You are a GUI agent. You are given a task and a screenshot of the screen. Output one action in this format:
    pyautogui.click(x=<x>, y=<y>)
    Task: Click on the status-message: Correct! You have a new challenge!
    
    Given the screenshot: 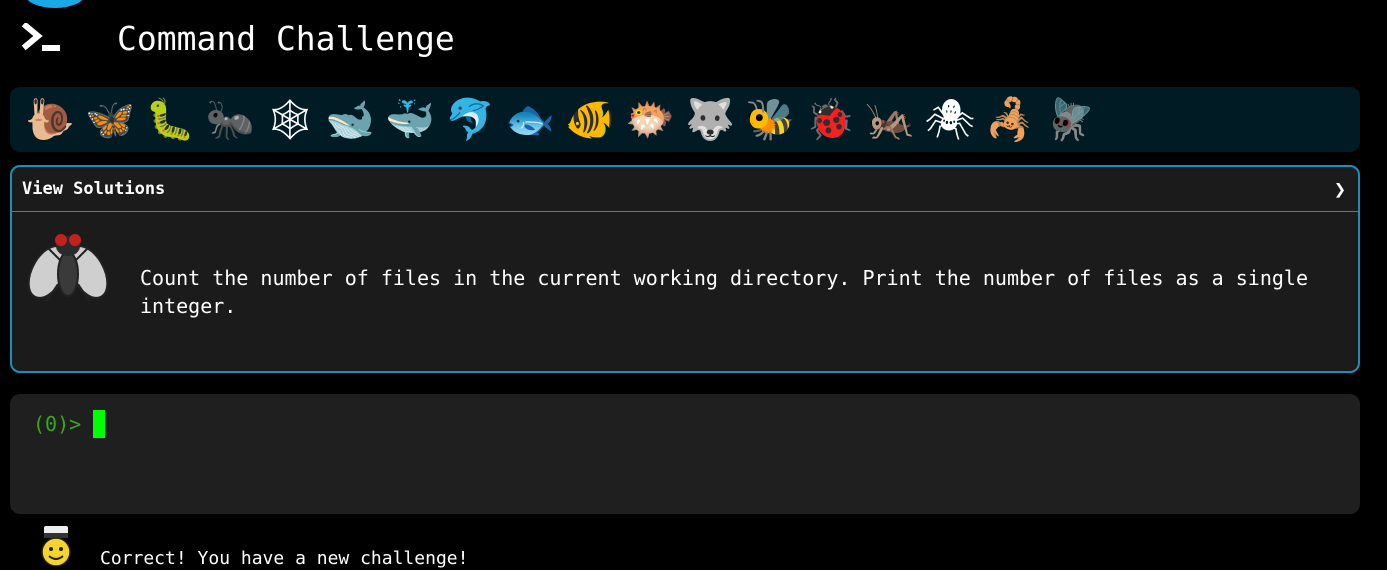 What is the action you would take?
    pyautogui.click(x=284, y=558)
    